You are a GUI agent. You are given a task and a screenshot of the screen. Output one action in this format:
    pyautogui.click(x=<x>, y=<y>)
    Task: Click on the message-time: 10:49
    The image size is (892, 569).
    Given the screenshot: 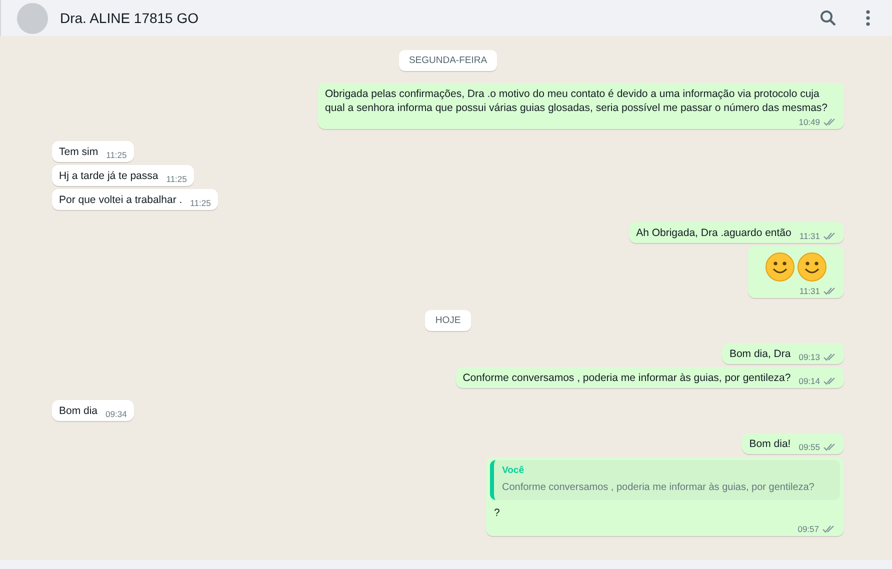 What is the action you would take?
    pyautogui.click(x=809, y=122)
    